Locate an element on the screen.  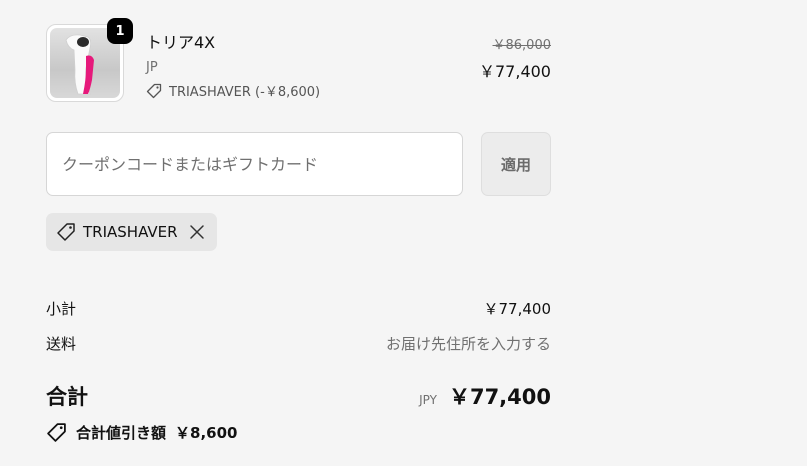
total-amount-group: JPY ￥77,400 is located at coordinates (485, 396).